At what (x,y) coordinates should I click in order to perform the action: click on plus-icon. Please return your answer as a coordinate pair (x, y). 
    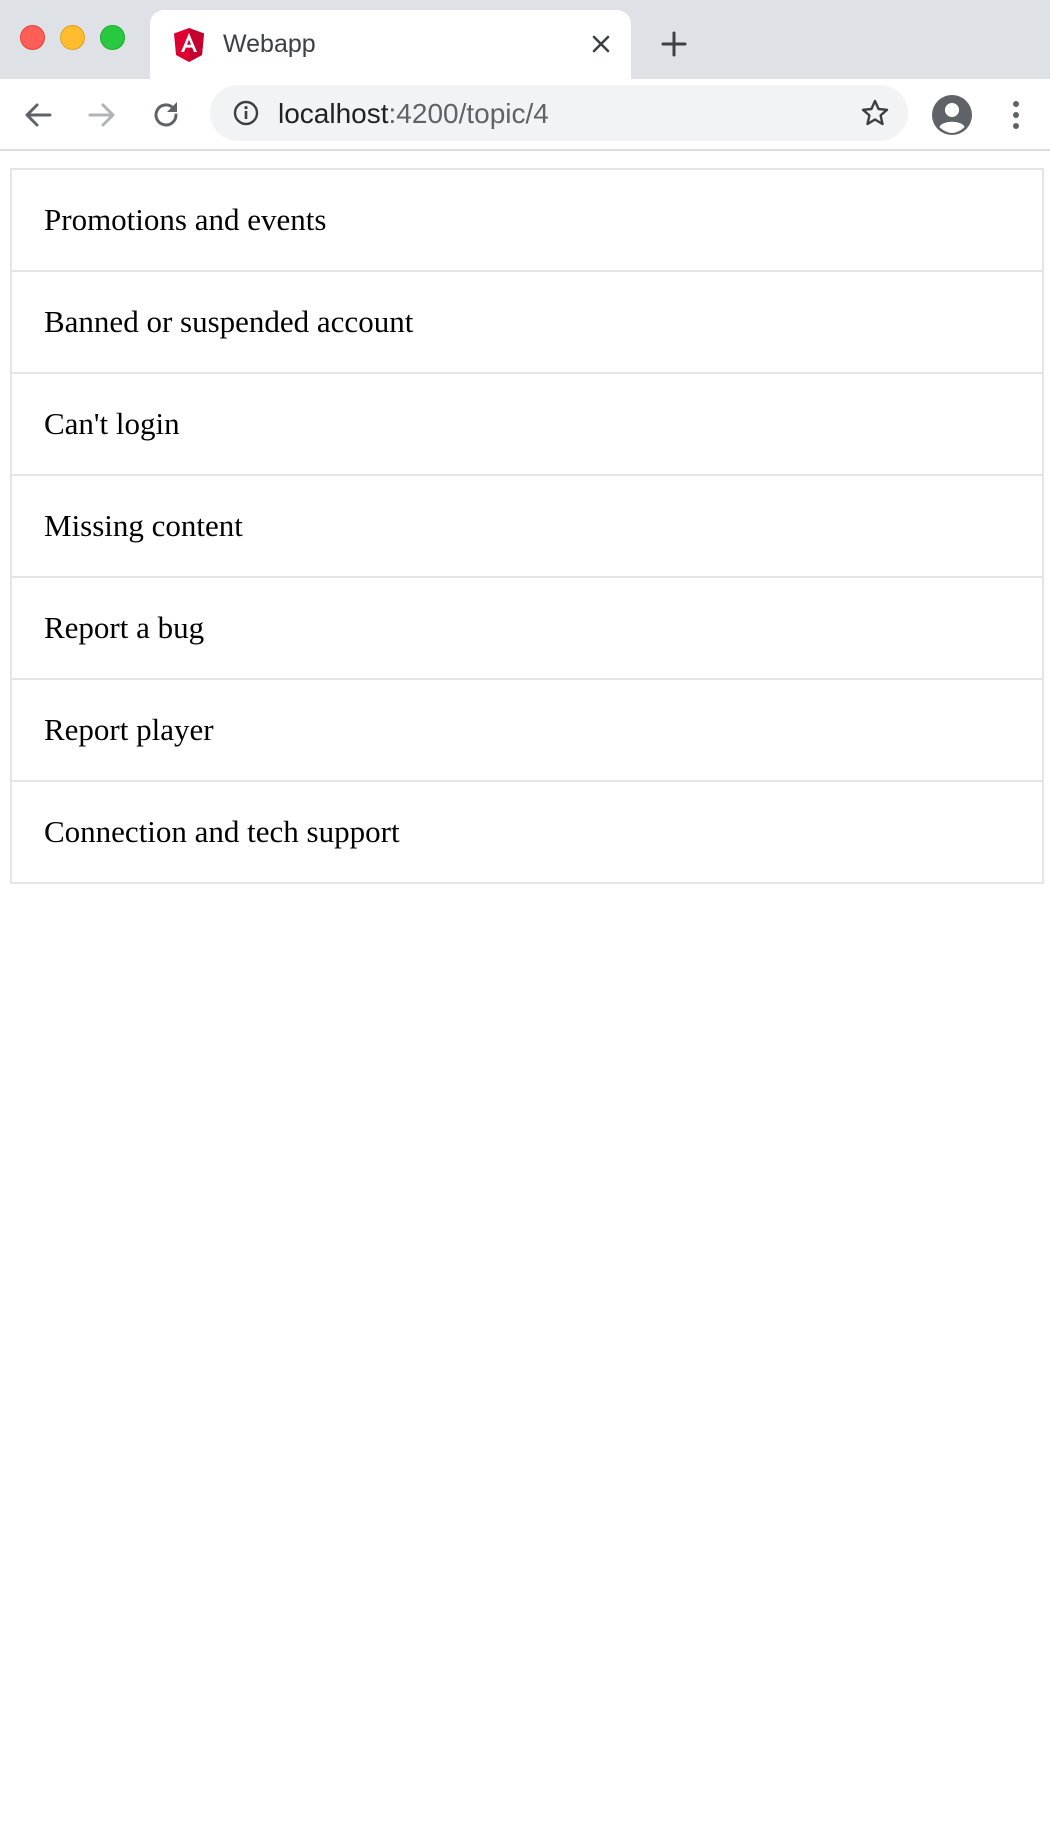
    Looking at the image, I should click on (674, 44).